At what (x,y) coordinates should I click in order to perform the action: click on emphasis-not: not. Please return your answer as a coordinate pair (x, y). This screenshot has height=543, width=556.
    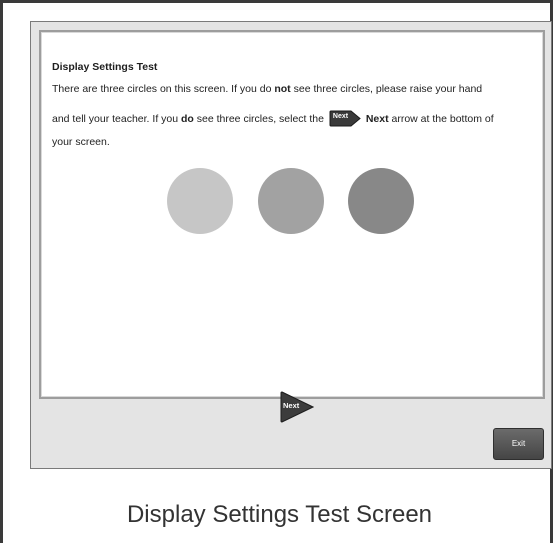
    Looking at the image, I should click on (282, 89).